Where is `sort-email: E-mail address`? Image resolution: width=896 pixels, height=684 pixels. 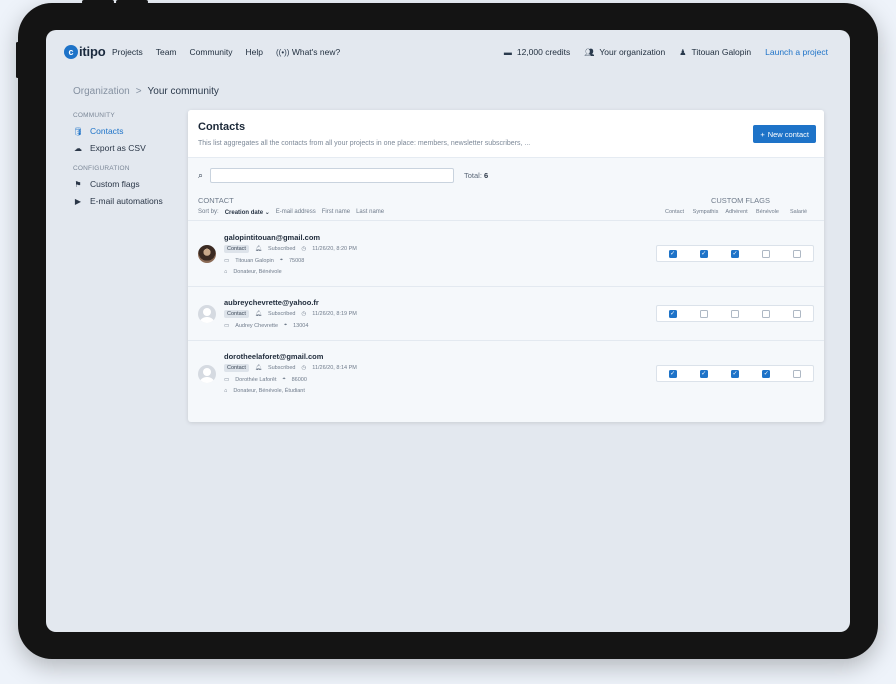
sort-email: E-mail address is located at coordinates (296, 212).